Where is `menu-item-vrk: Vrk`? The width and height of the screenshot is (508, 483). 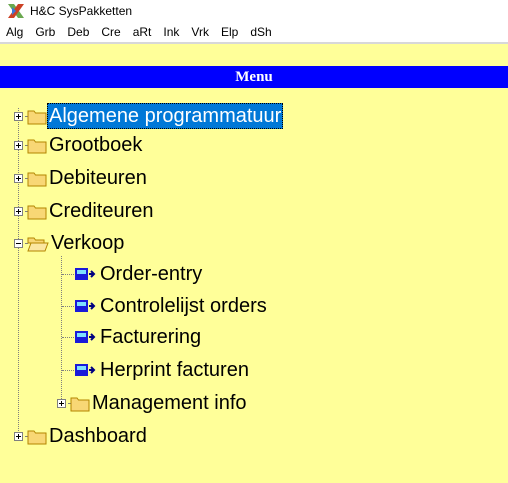
menu-item-vrk: Vrk is located at coordinates (200, 32).